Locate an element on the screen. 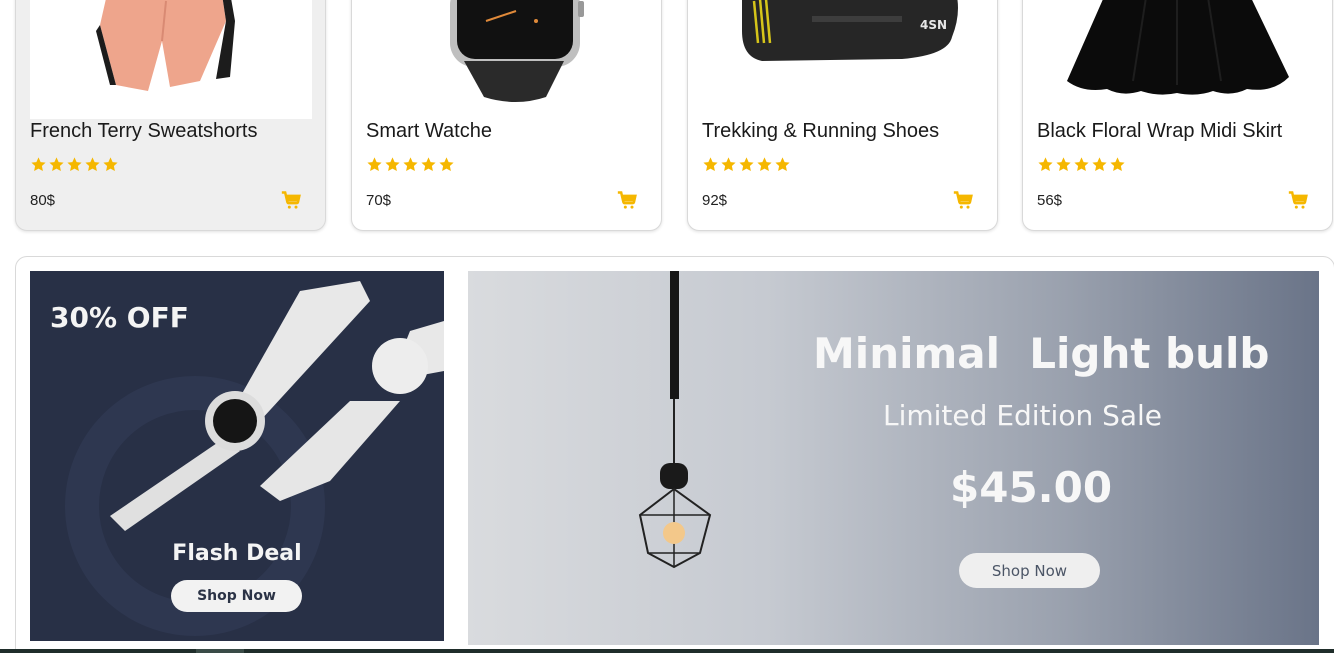 The image size is (1334, 653). bottom-bar-tab is located at coordinates (220, 651).